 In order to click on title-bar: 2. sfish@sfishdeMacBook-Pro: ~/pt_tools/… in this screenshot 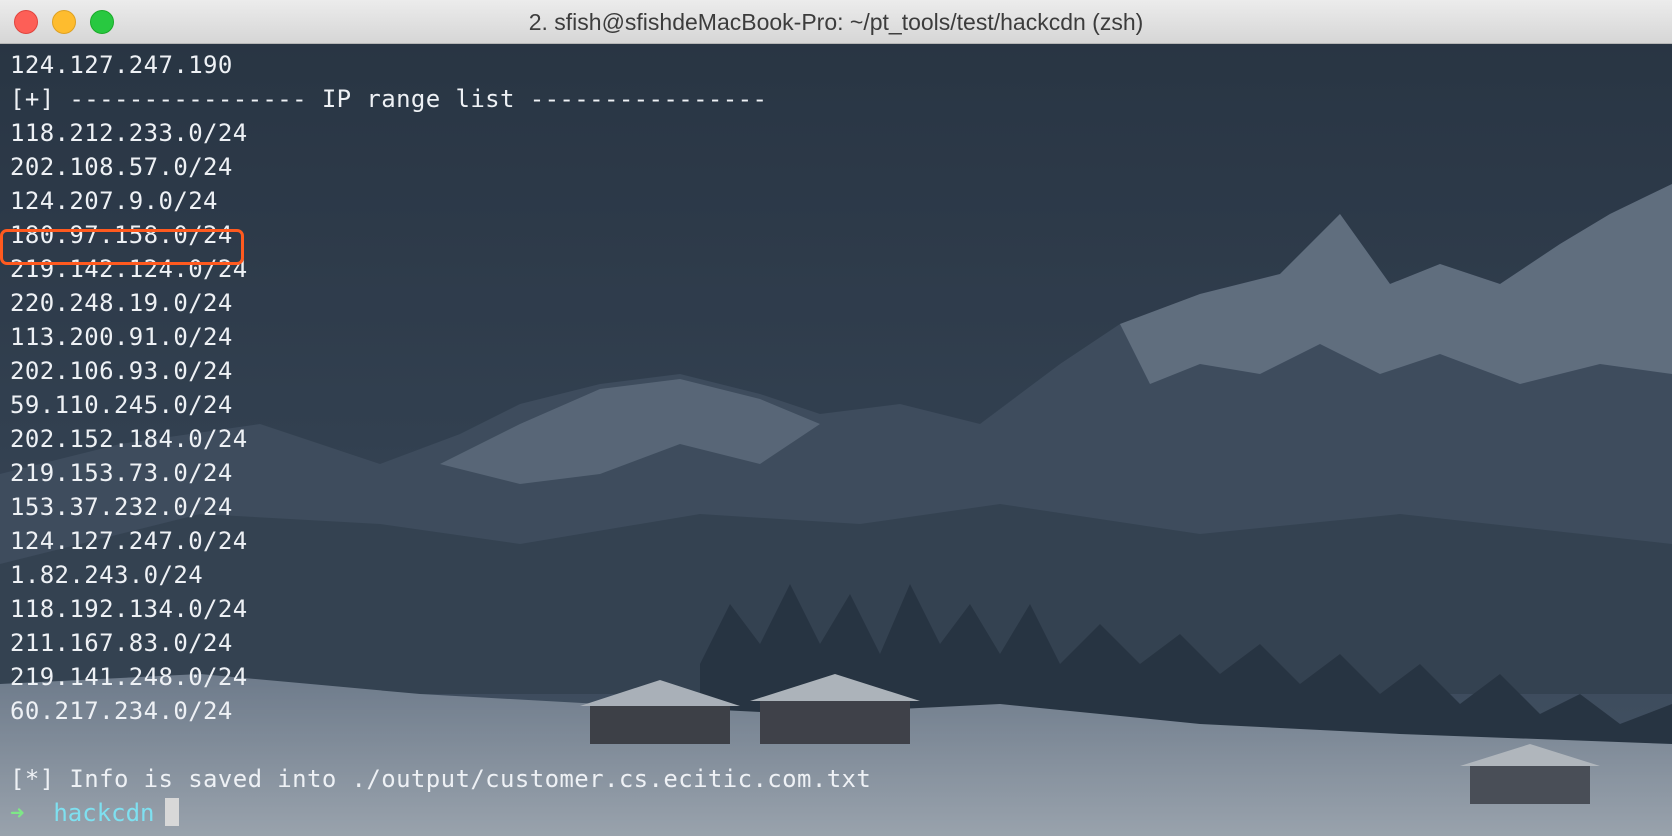, I will do `click(836, 22)`.